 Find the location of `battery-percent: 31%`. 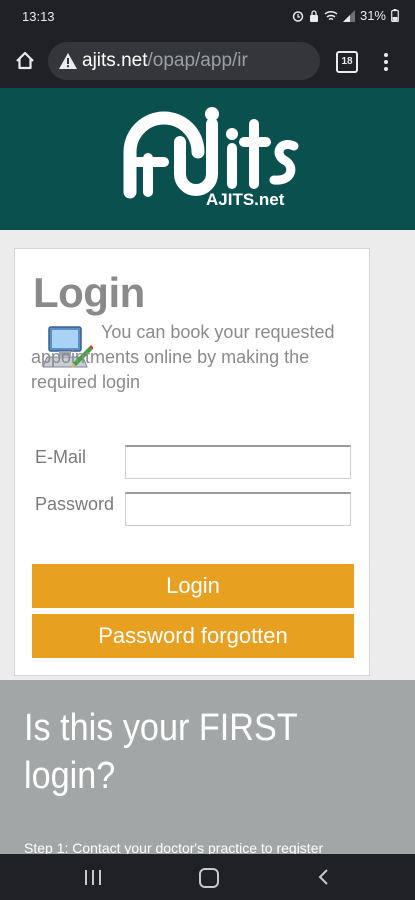

battery-percent: 31% is located at coordinates (372, 15).